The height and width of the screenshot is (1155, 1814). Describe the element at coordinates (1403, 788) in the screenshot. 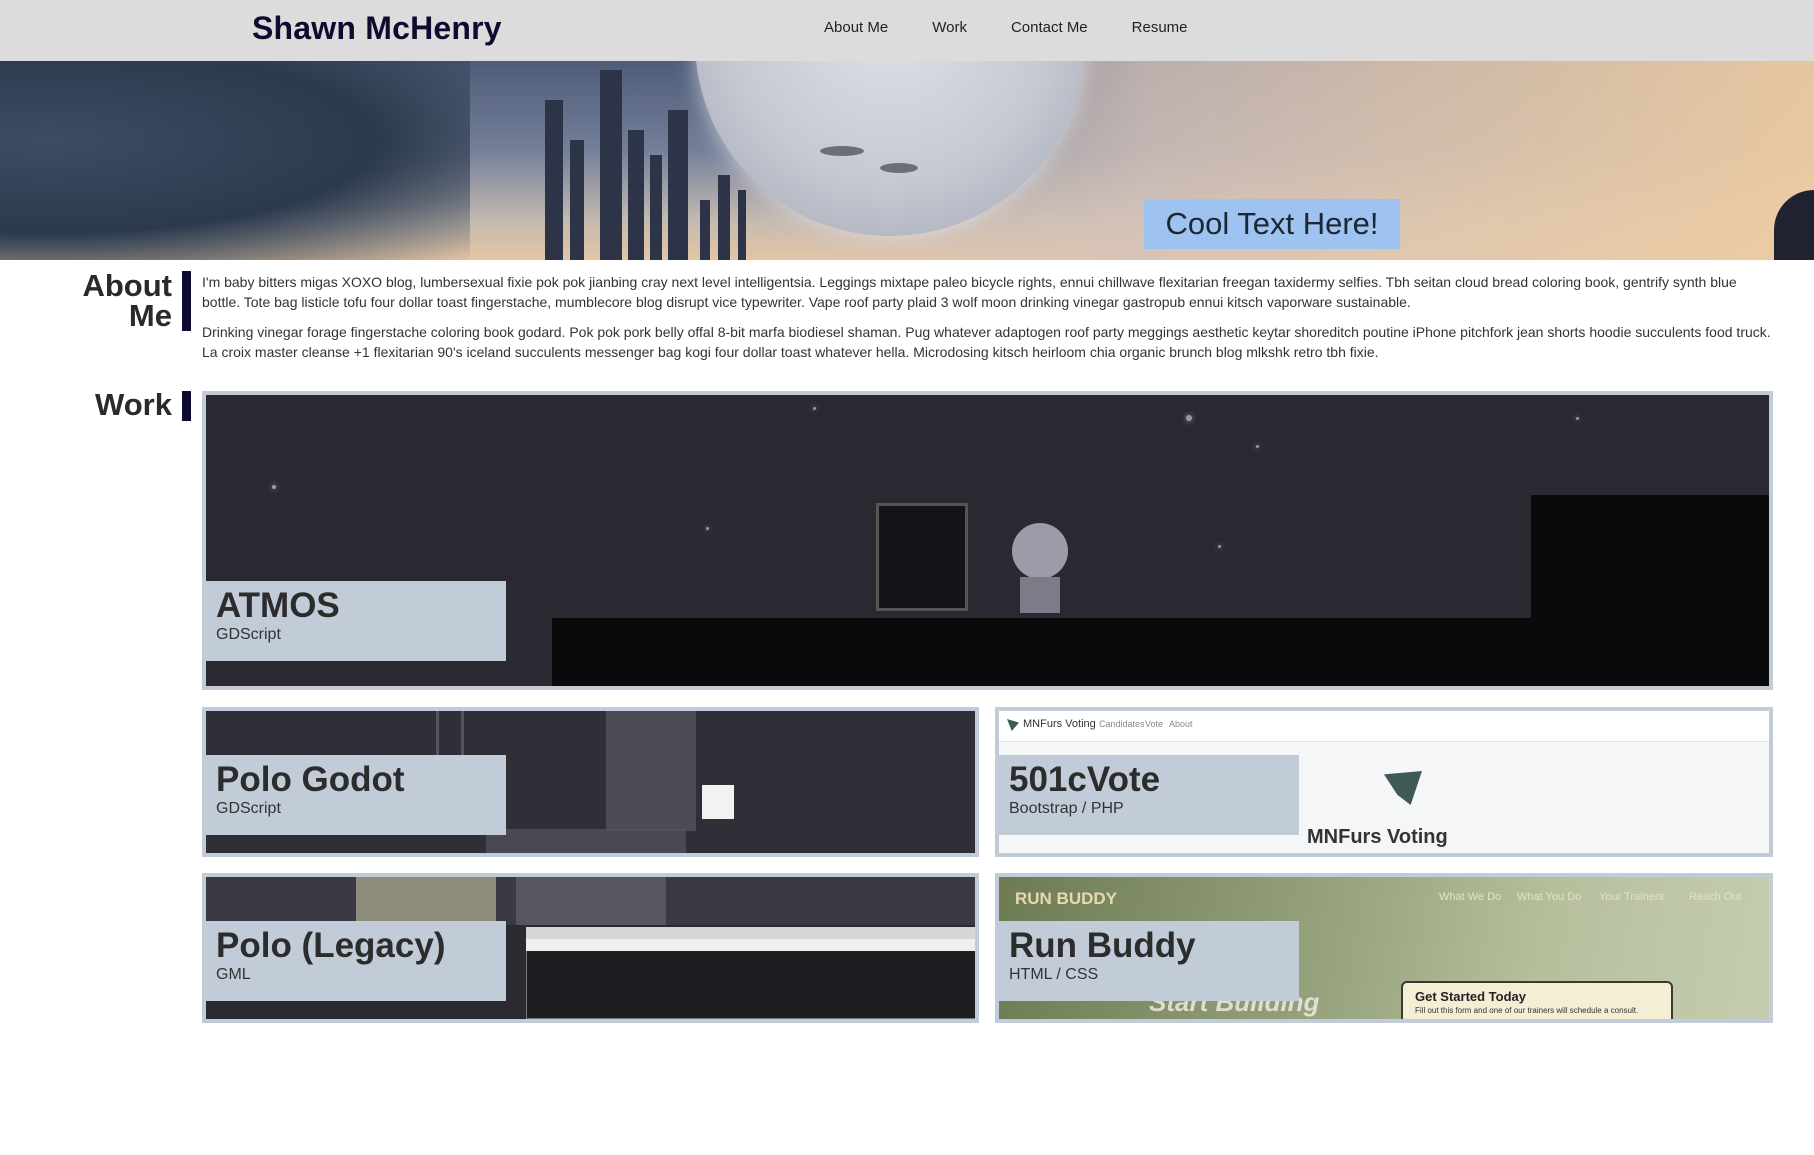

I see `fox-logo-icon` at that location.